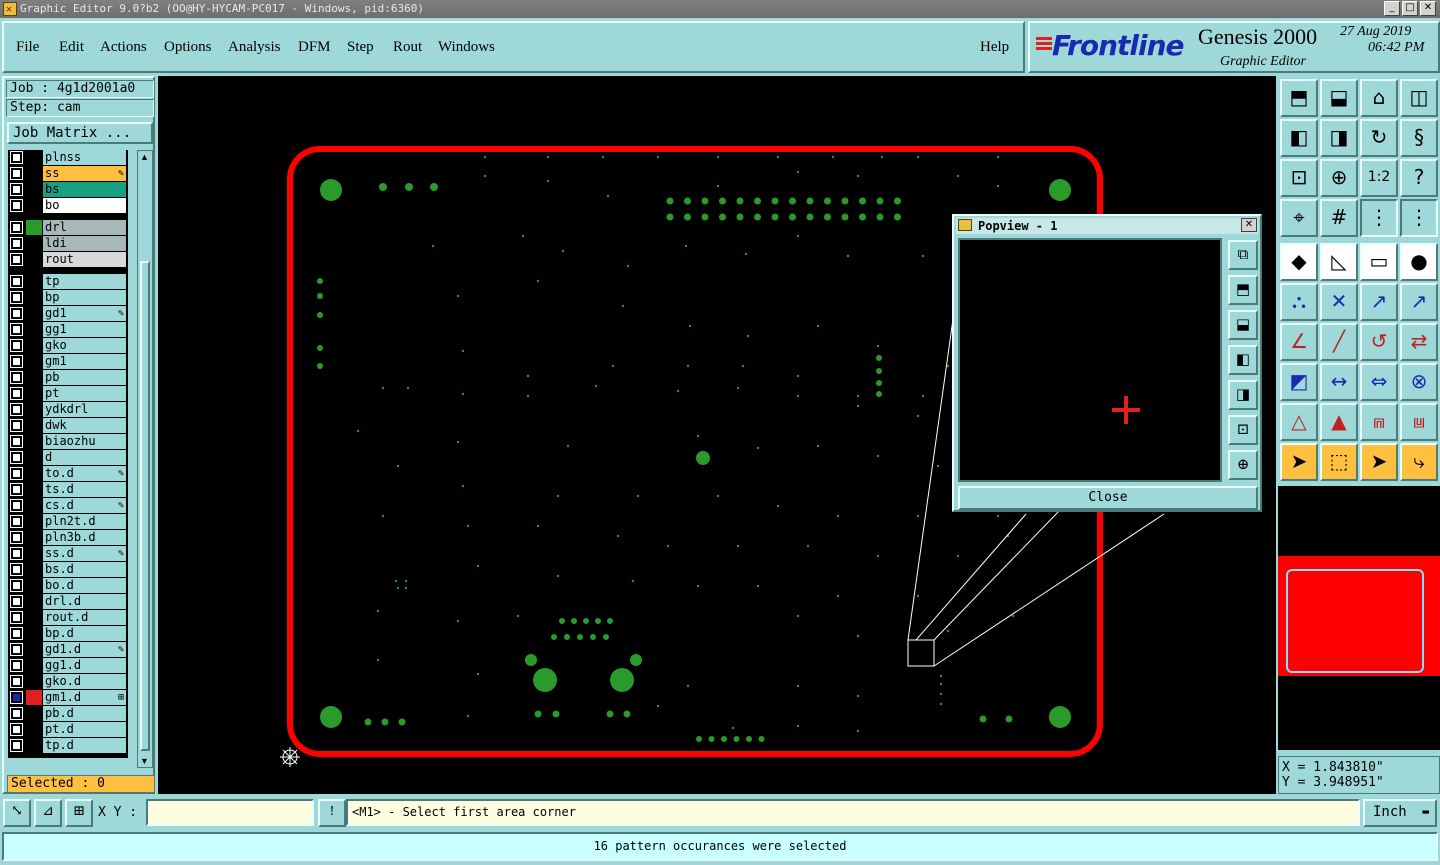  What do you see at coordinates (68, 585) in the screenshot?
I see `layer-row: bo.d` at bounding box center [68, 585].